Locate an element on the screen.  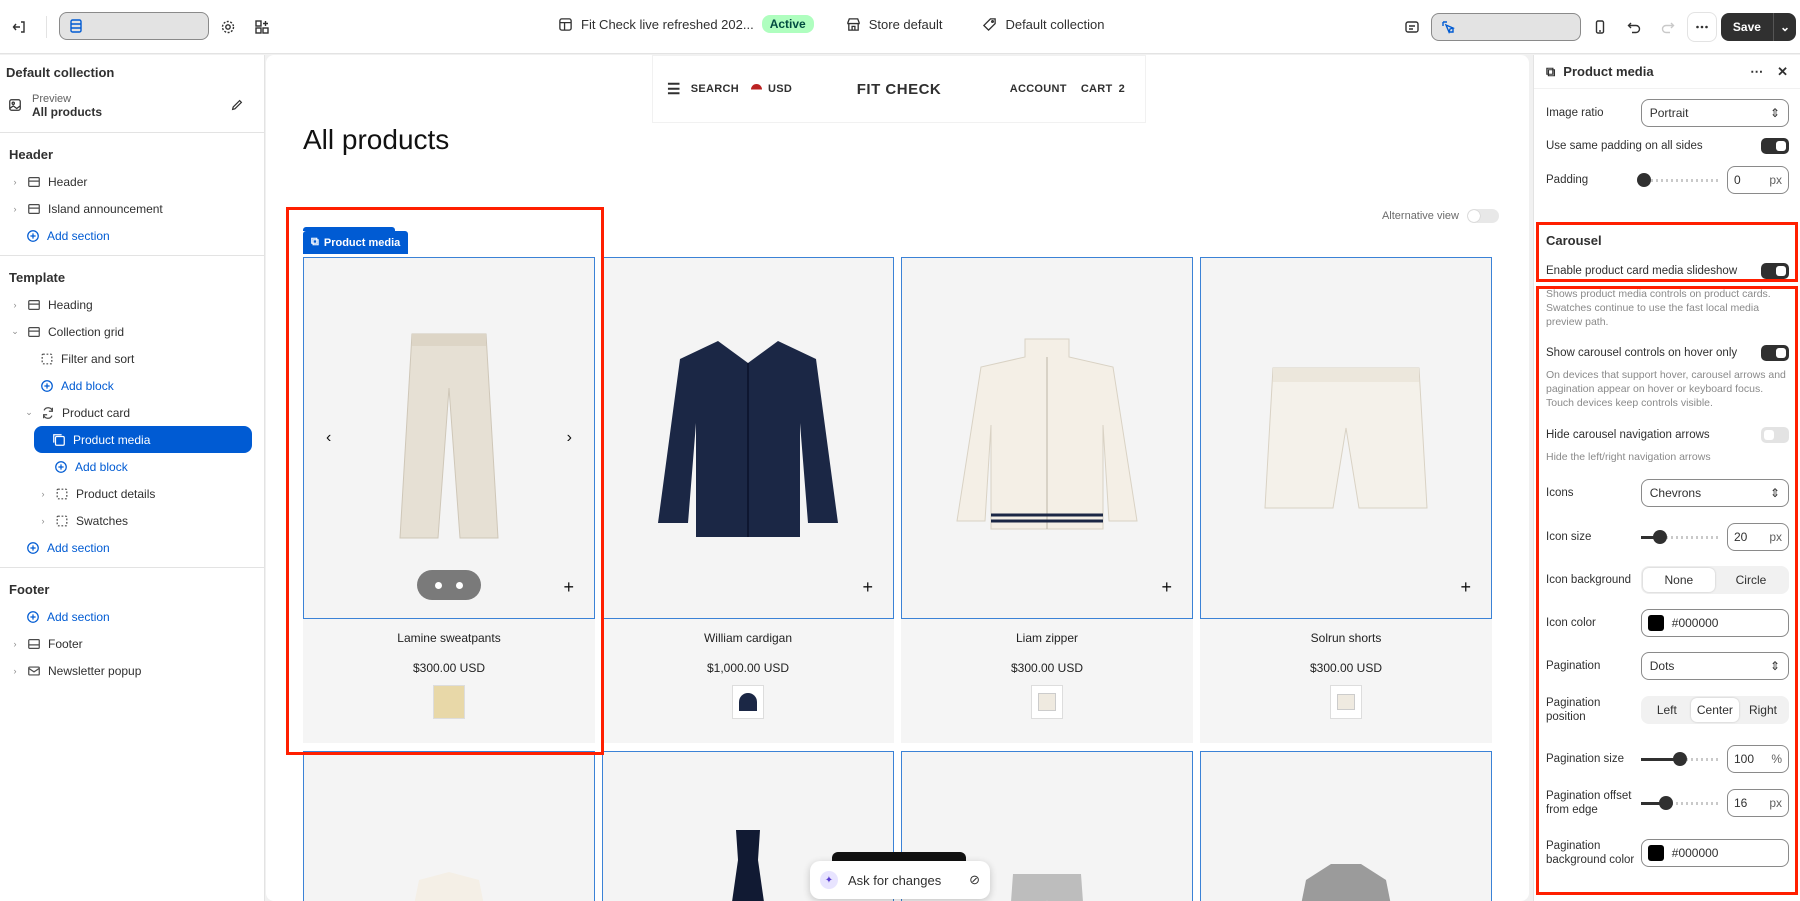
store-logo: FIT CHECK is located at coordinates (899, 89).